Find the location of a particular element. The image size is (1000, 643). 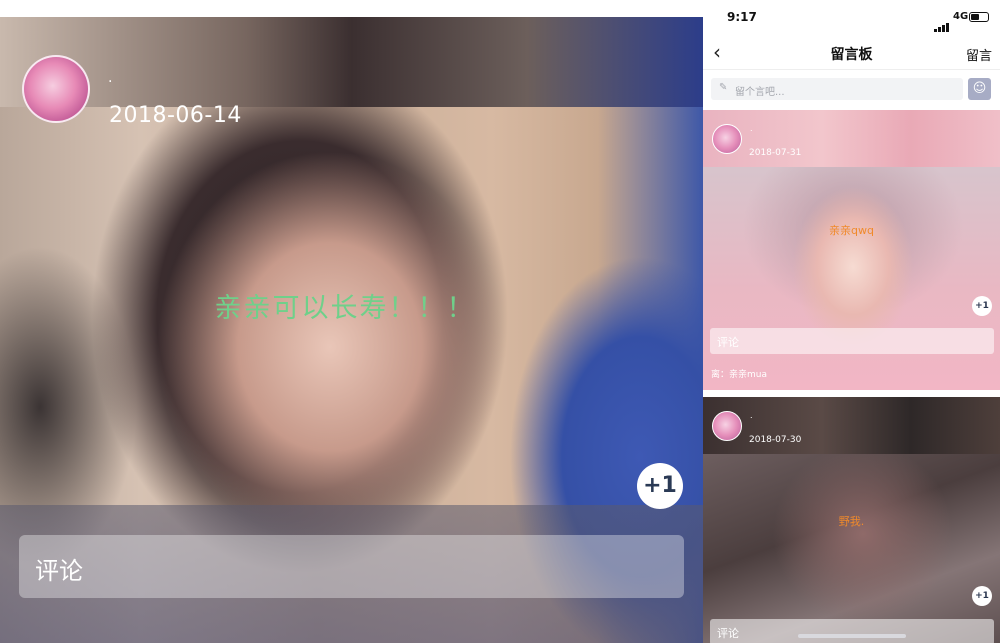

status-time: 9:17 is located at coordinates (742, 17).